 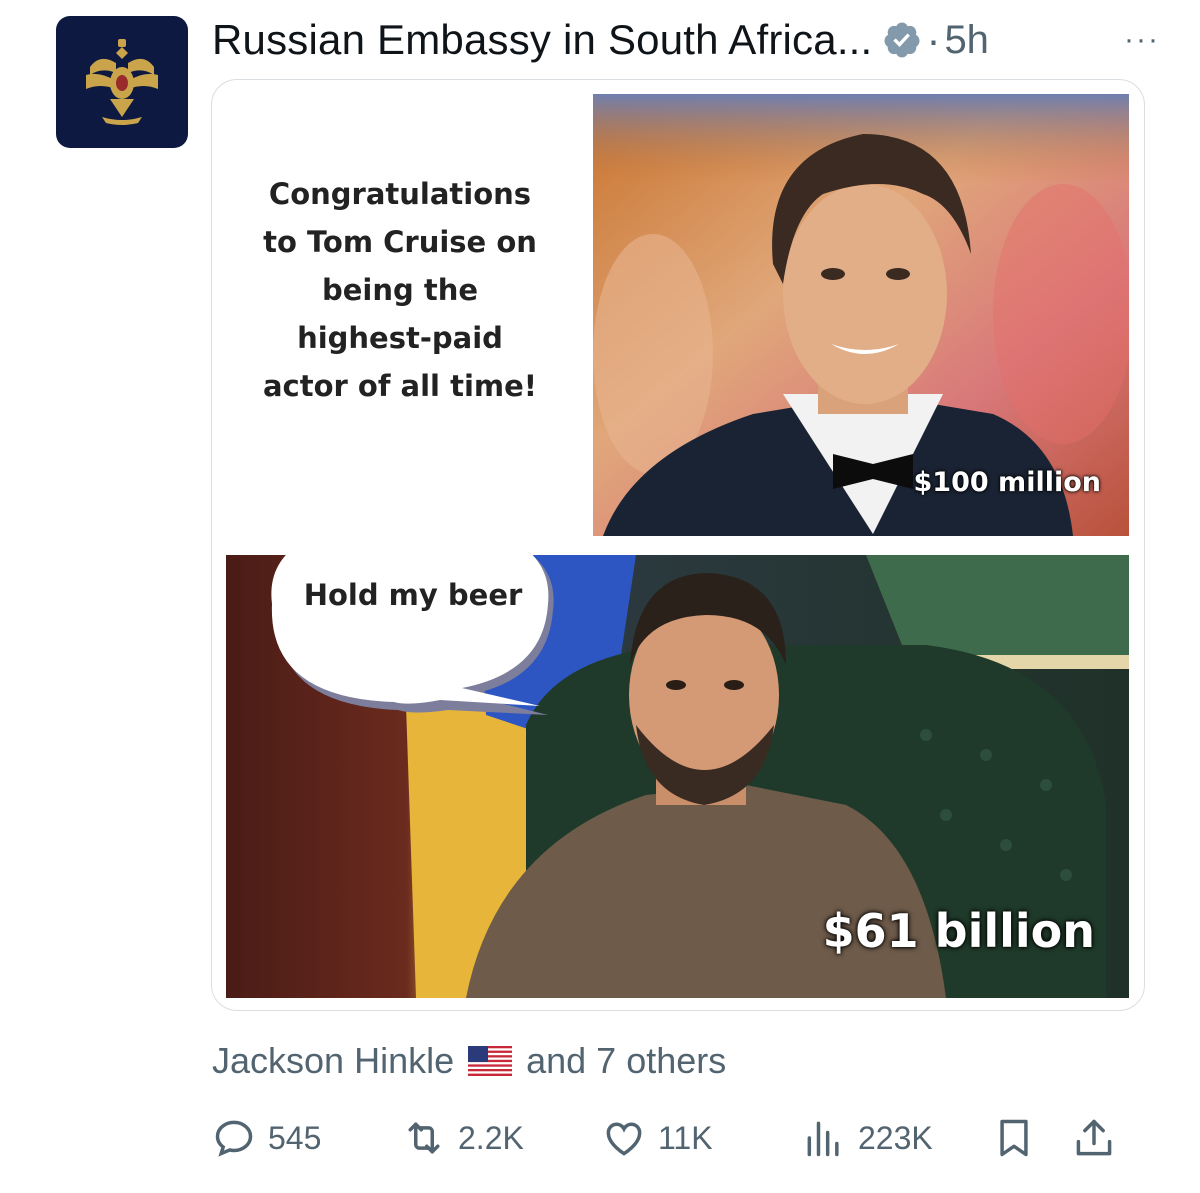 I want to click on reply-count: 545, so click(x=295, y=1137).